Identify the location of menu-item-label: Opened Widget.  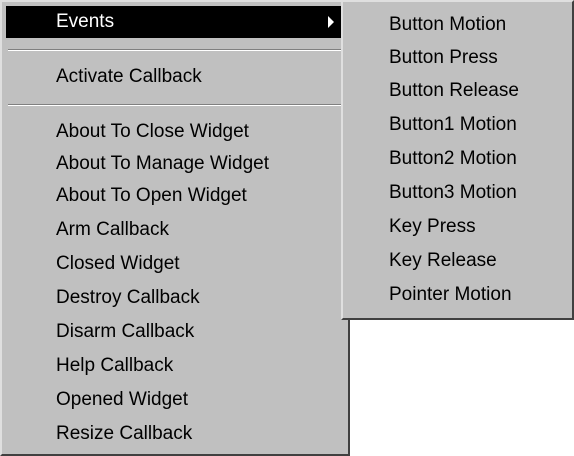
(122, 399).